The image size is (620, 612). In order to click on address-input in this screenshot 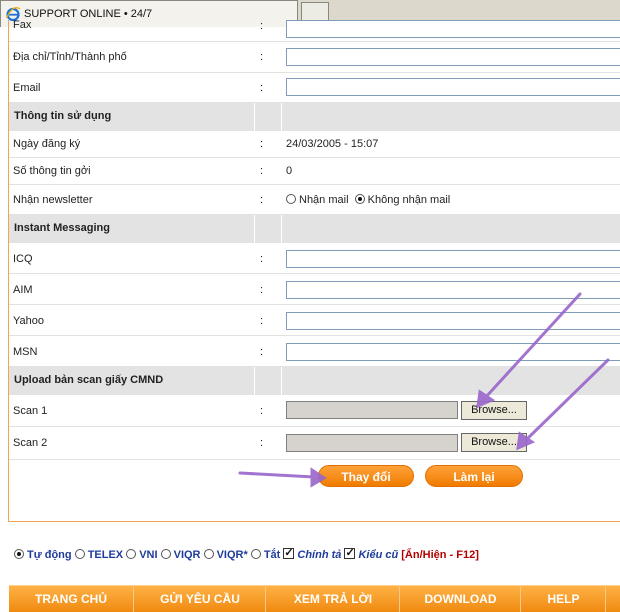, I will do `click(453, 57)`.